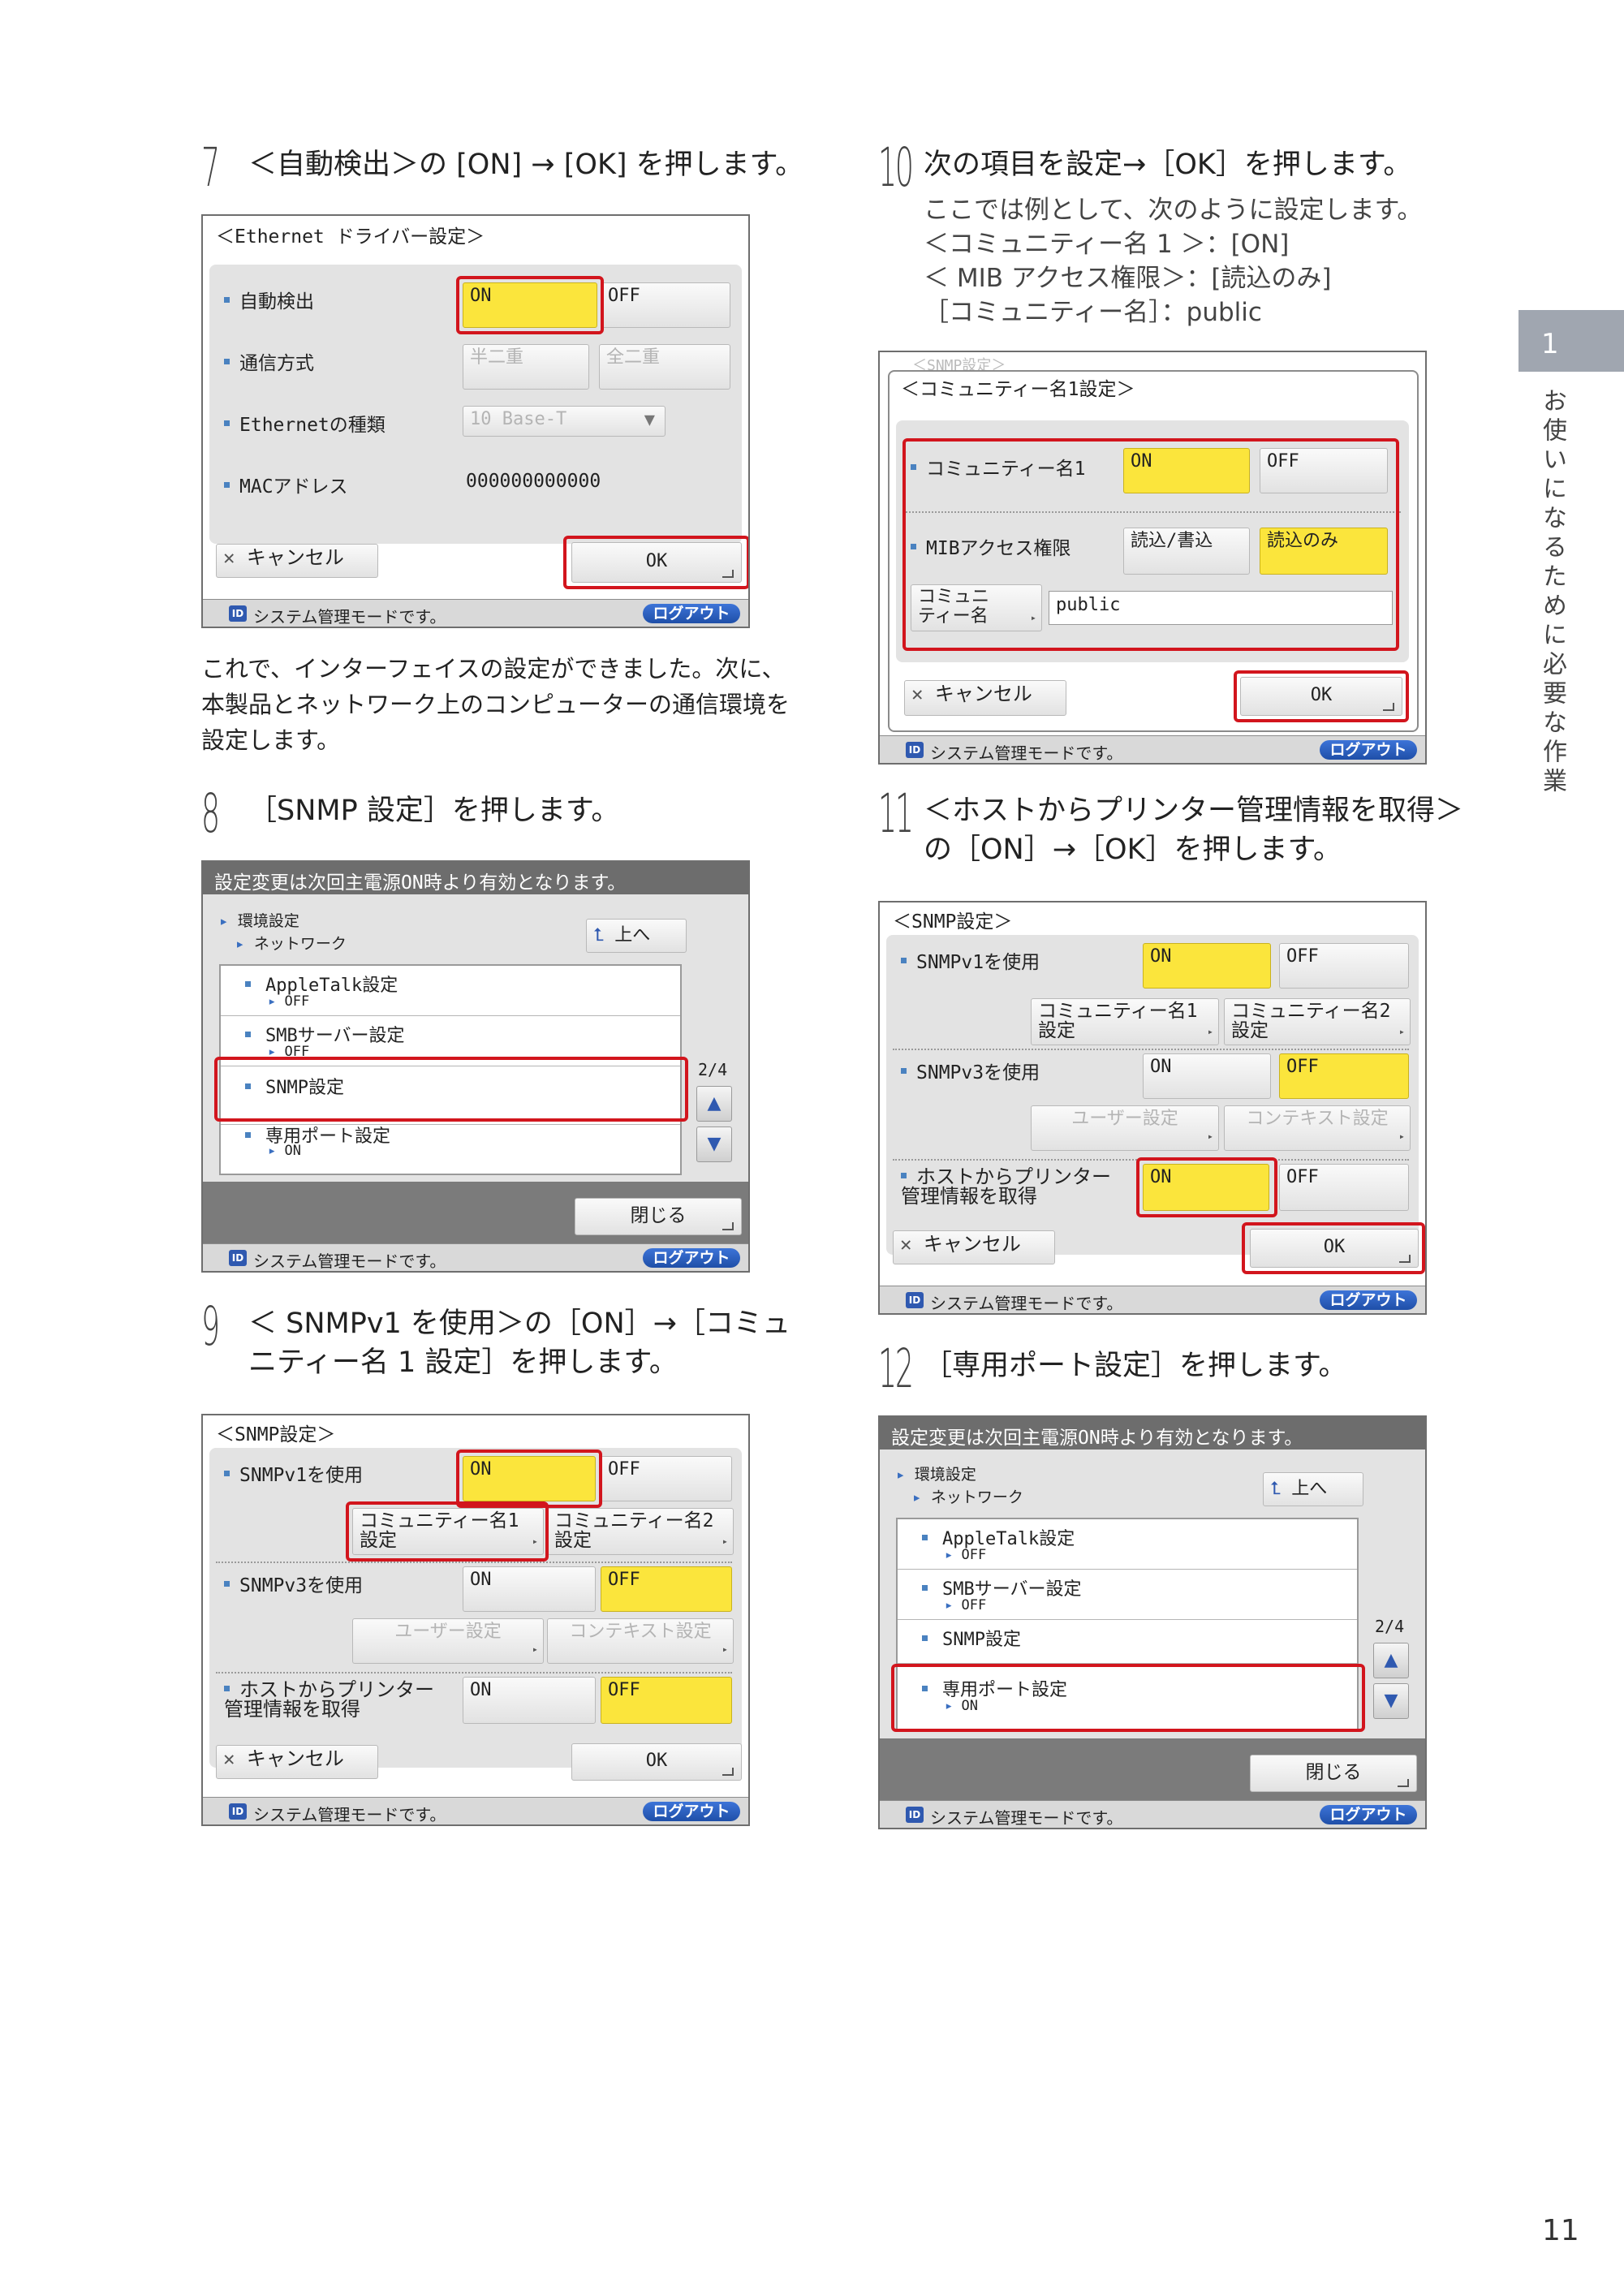  Describe the element at coordinates (657, 1762) in the screenshot. I see `ok-button: OK` at that location.